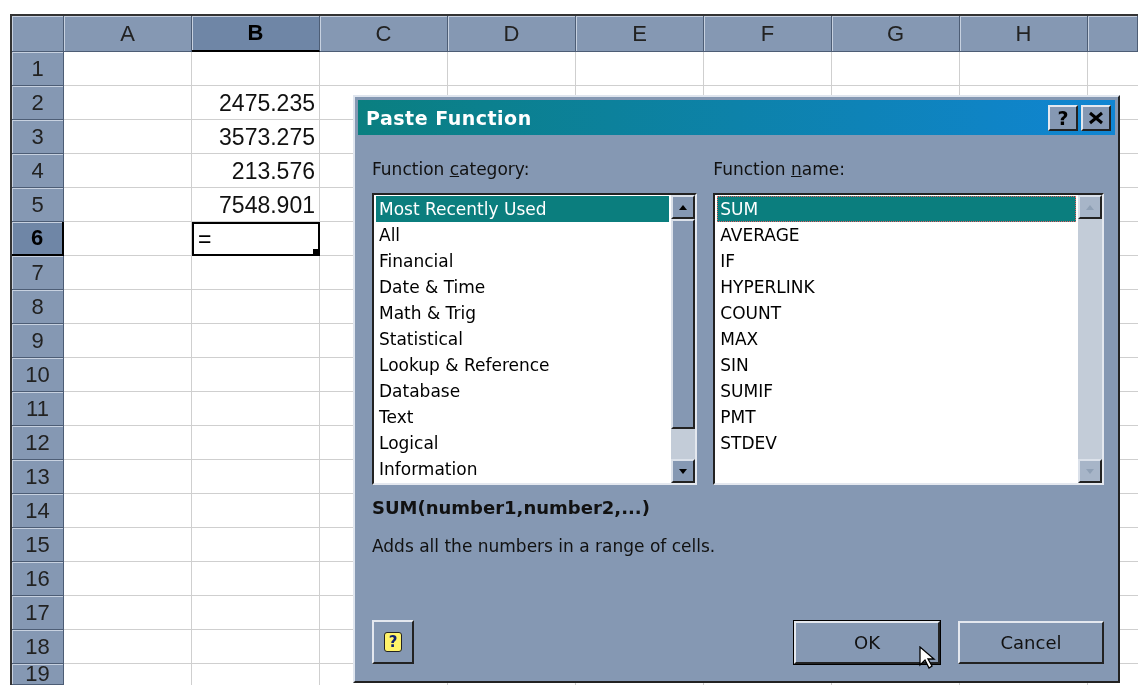  What do you see at coordinates (523, 339) in the screenshot?
I see `list-item: Statistical` at bounding box center [523, 339].